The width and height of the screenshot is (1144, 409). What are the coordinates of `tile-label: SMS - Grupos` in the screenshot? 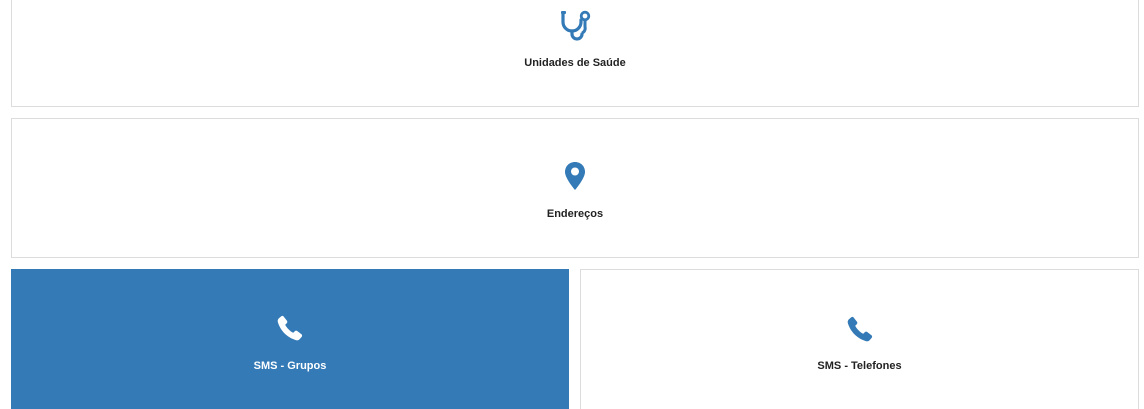 It's located at (290, 366).